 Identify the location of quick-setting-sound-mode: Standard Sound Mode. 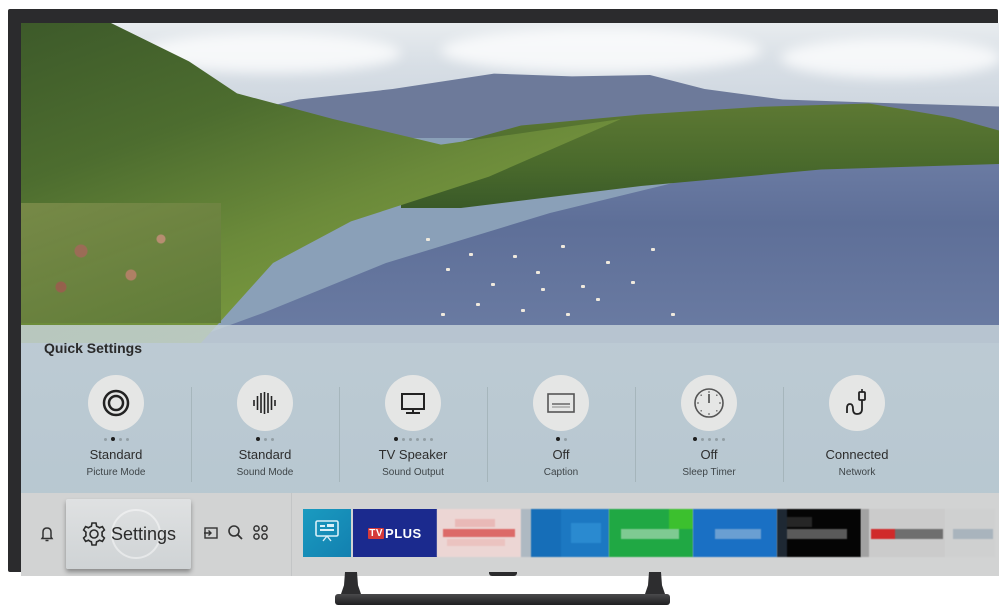
(265, 430).